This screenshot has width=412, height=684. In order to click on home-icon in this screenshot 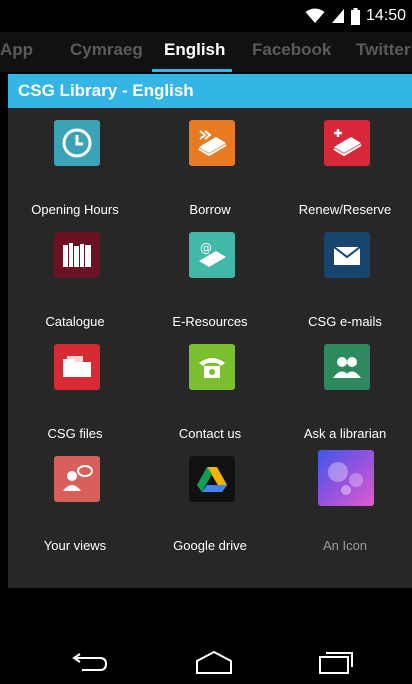, I will do `click(214, 662)`.